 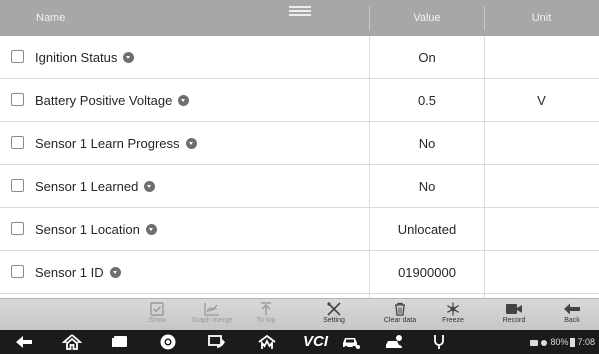 I want to click on parameter-value: Unlocated, so click(x=427, y=229).